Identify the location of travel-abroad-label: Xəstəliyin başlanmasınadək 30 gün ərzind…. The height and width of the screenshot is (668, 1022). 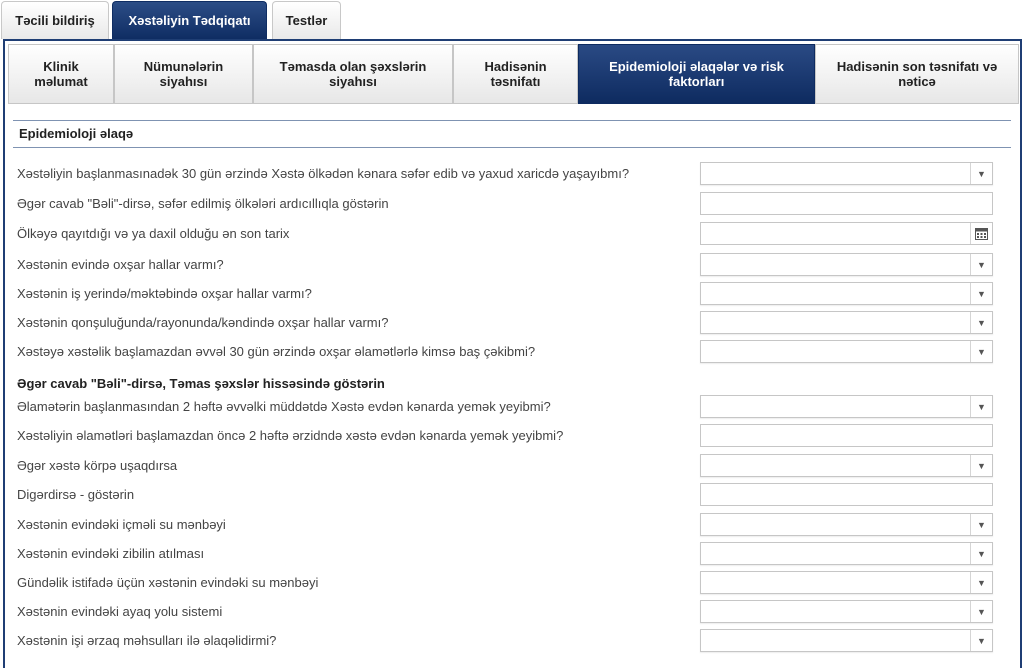
(323, 173).